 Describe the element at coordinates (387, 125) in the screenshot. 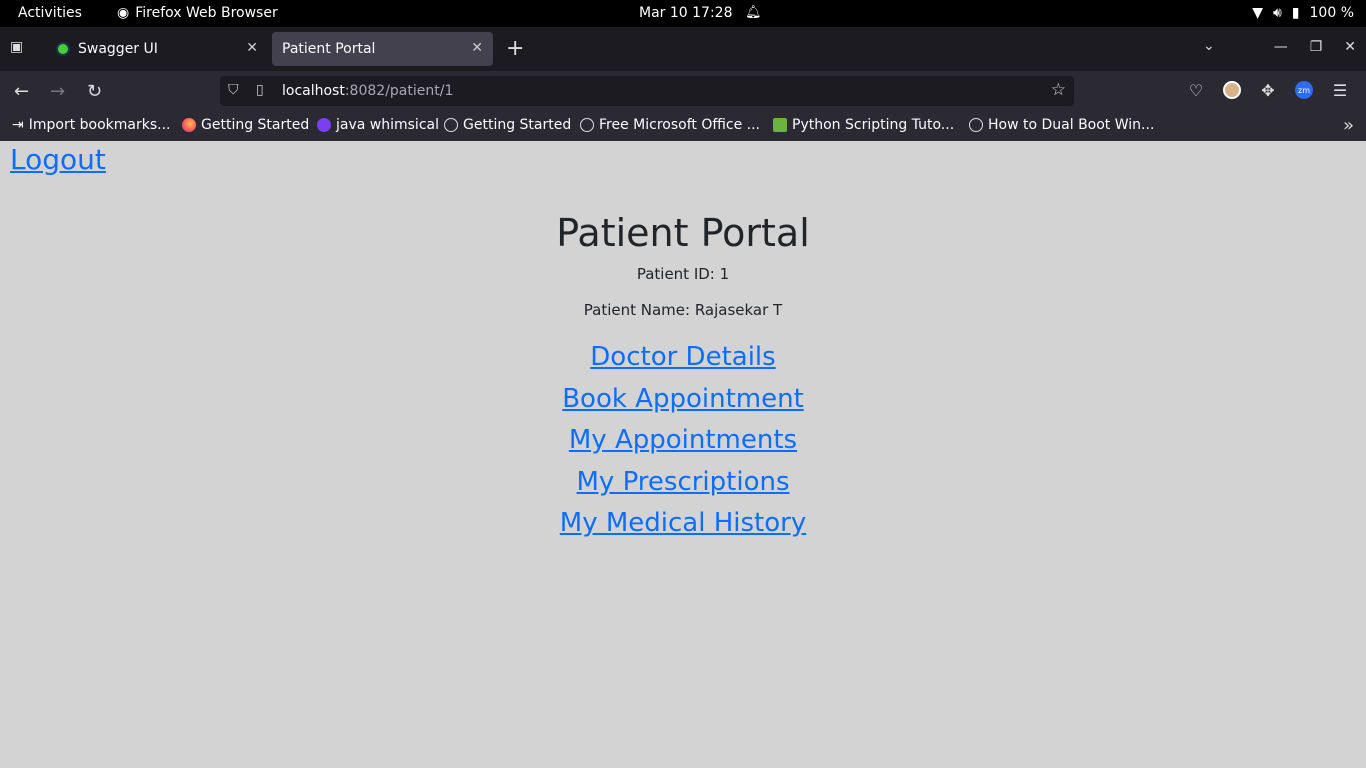

I see `bookmark-label: java whimsical` at that location.